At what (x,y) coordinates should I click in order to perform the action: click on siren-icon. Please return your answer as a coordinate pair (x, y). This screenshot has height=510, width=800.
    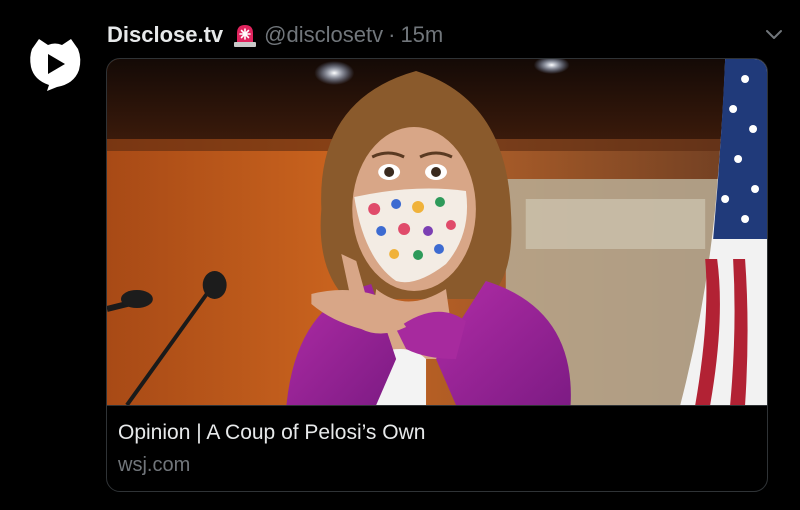
    Looking at the image, I should click on (245, 35).